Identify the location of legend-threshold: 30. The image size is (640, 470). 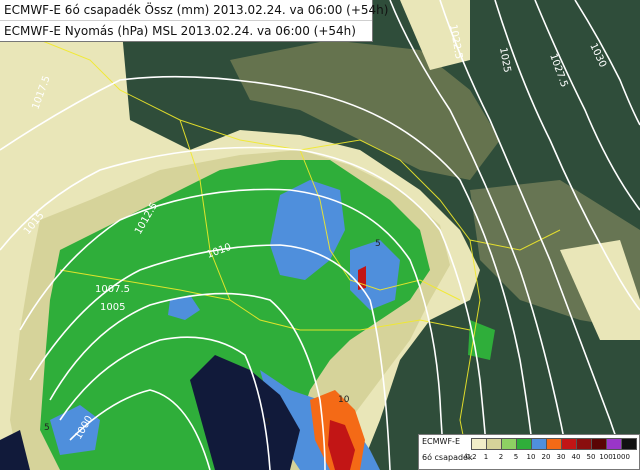
(561, 457).